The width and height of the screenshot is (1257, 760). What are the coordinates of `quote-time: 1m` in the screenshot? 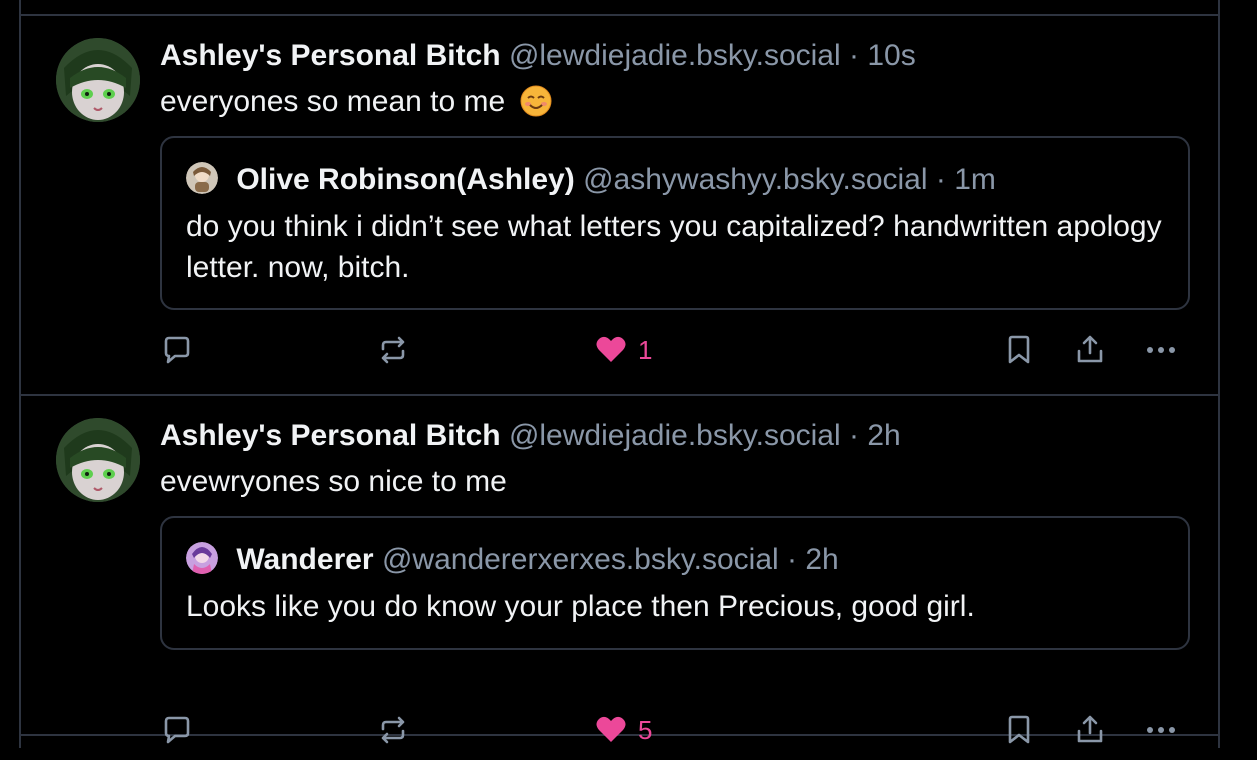 It's located at (975, 179).